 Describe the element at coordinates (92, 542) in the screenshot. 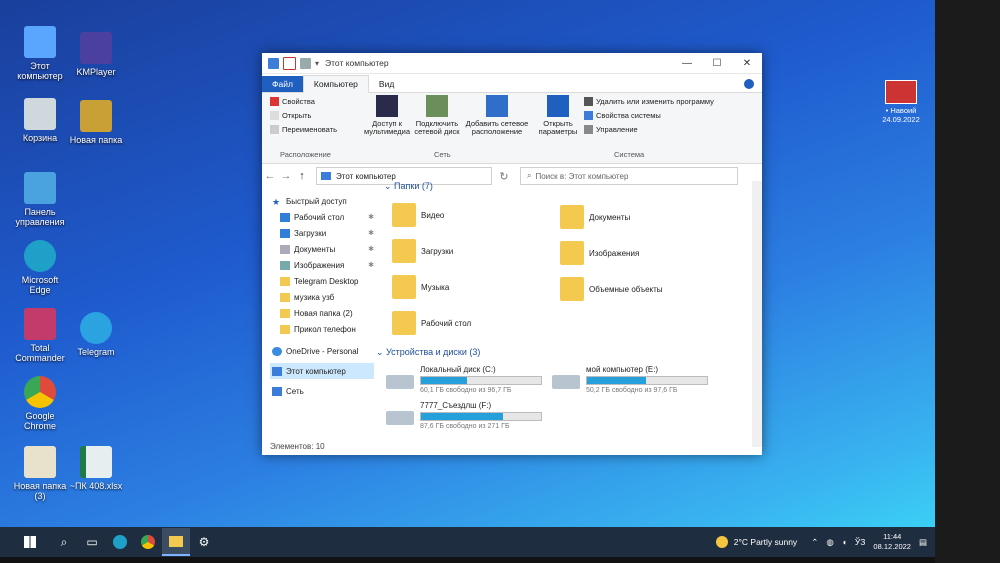

I see `task-view-button: ▭` at that location.